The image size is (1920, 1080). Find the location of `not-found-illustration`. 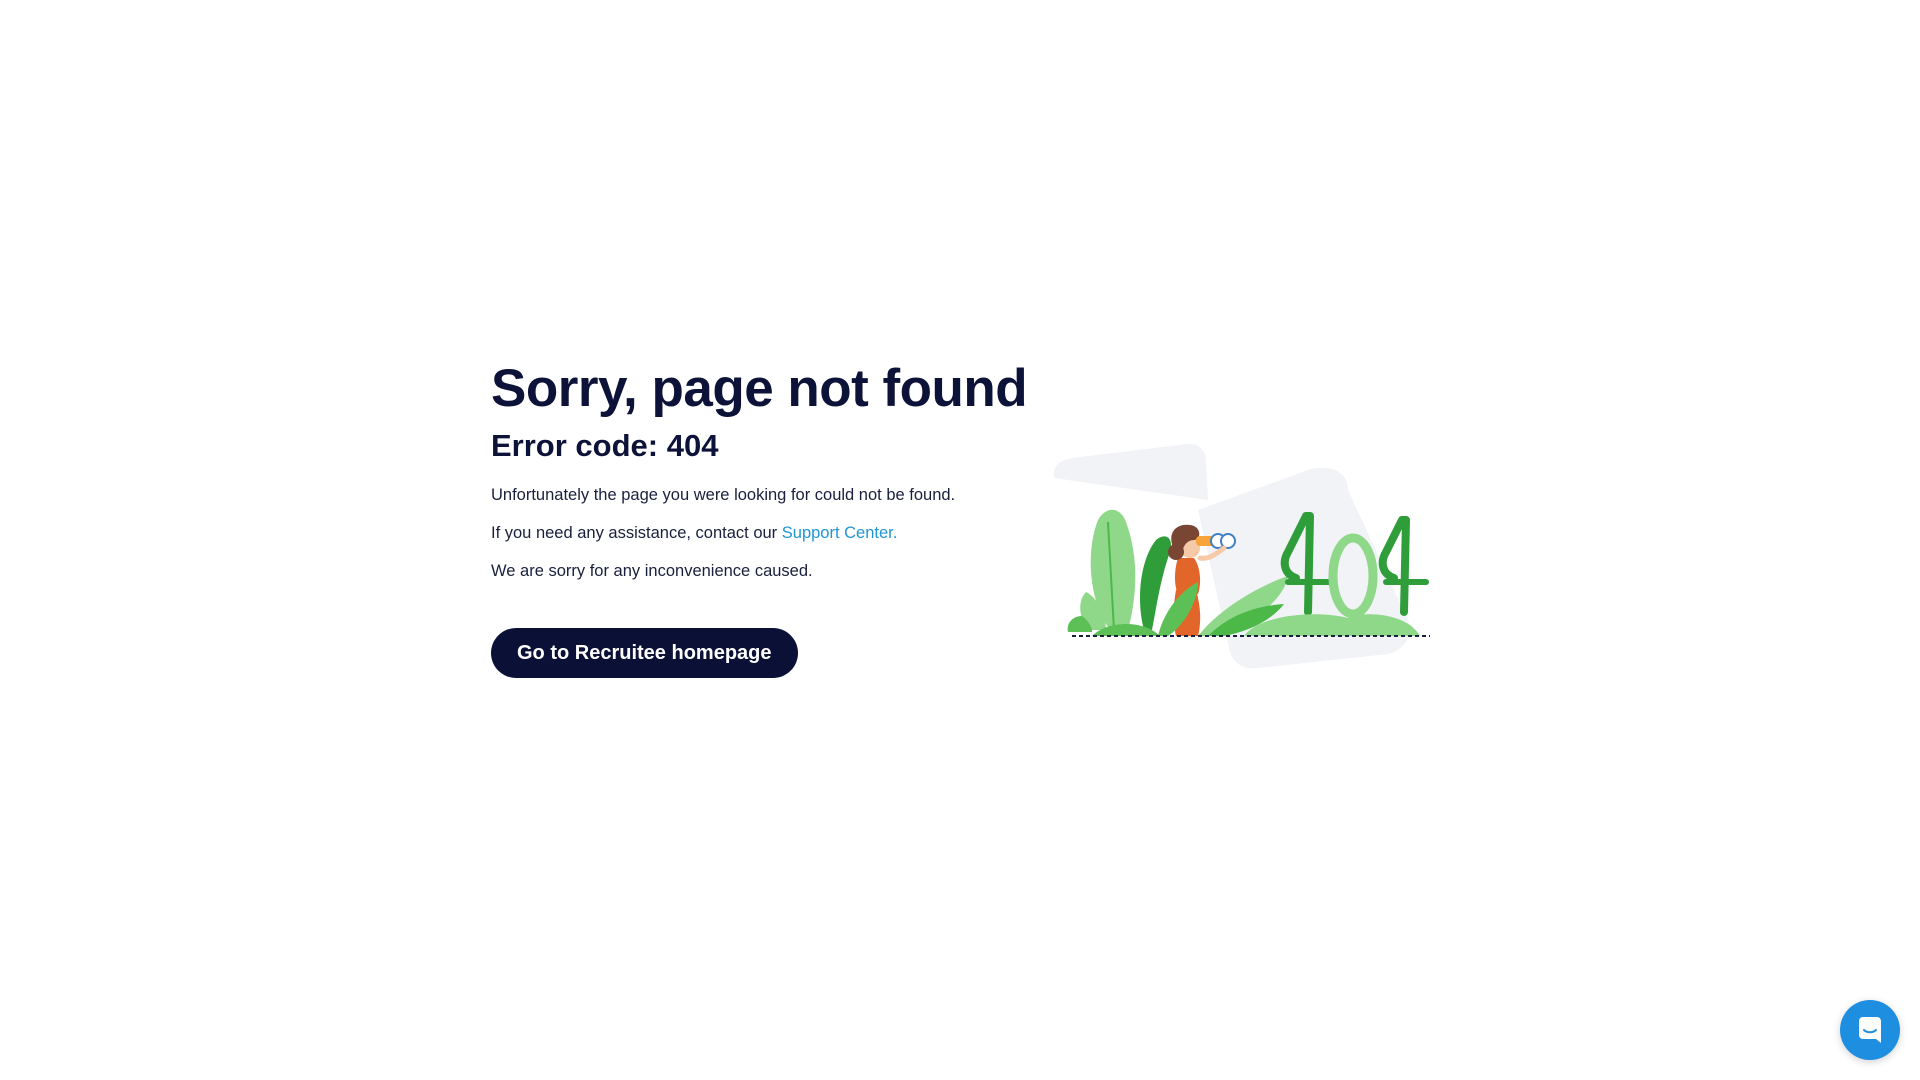

not-found-illustration is located at coordinates (1240, 555).